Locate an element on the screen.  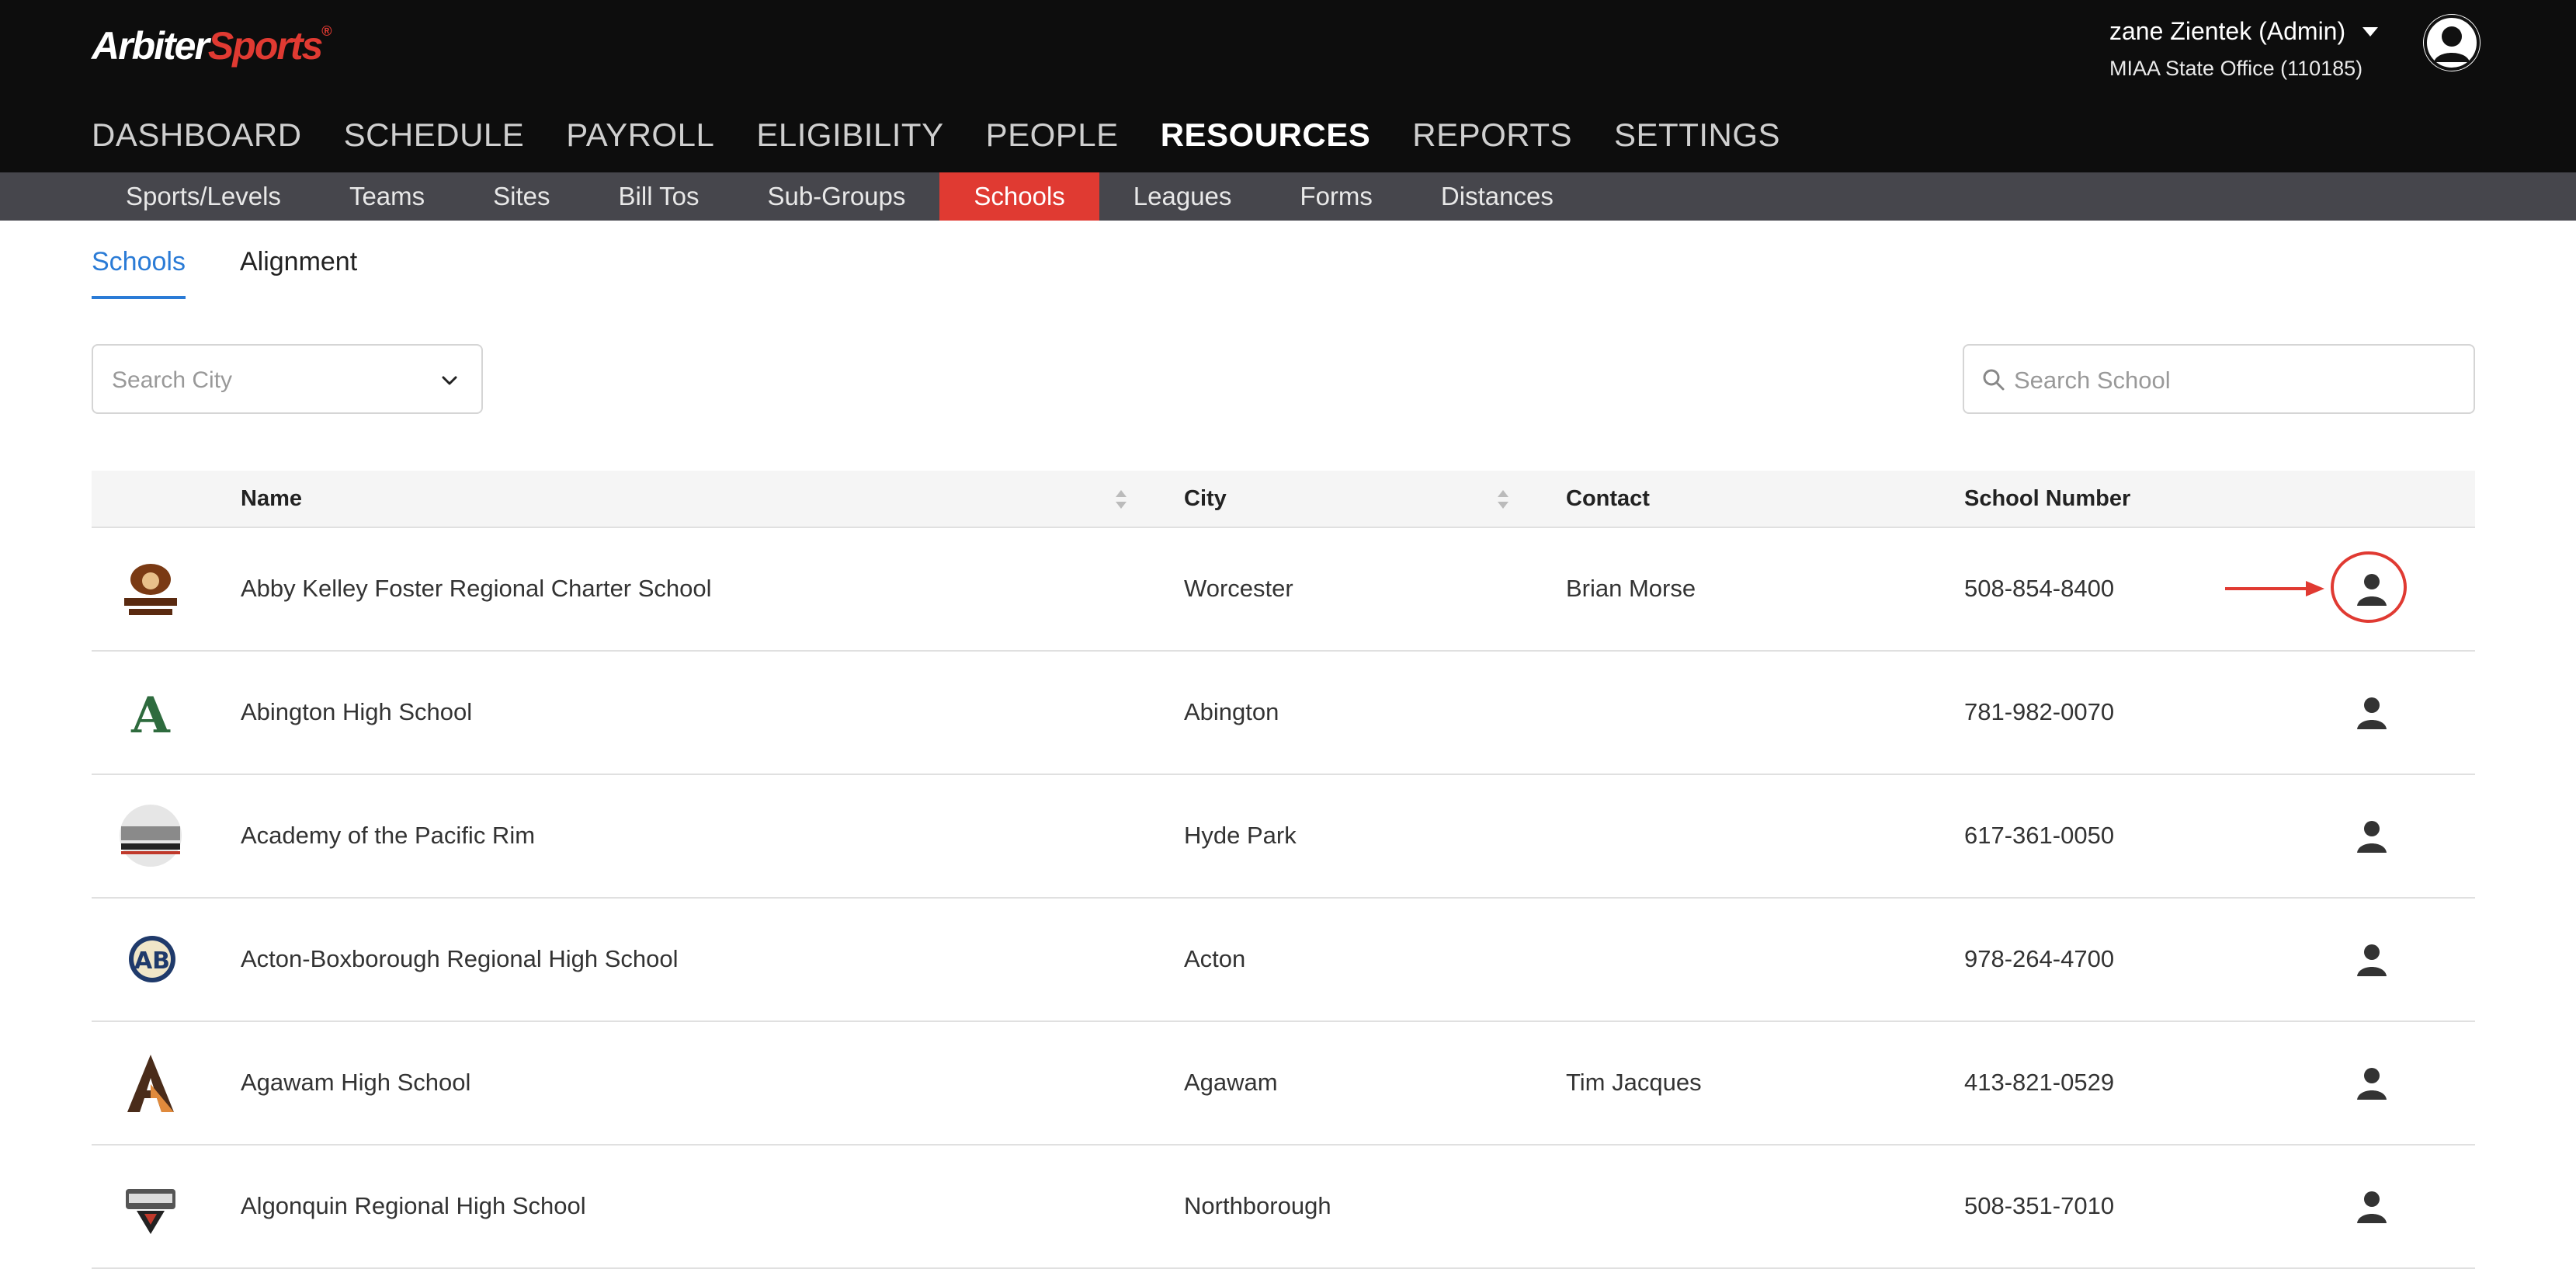
main-nav-payroll: PAYROLL is located at coordinates (640, 135).